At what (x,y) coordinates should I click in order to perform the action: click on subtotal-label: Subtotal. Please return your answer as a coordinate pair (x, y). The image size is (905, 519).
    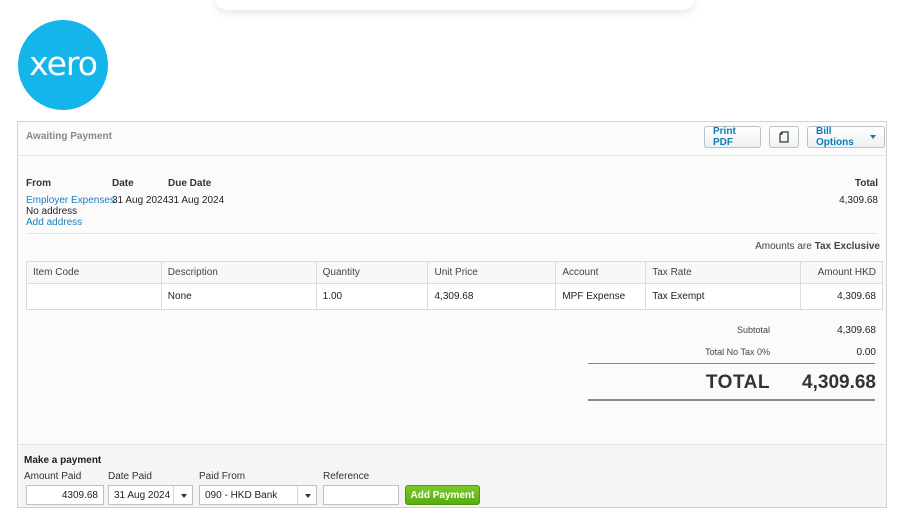
    Looking at the image, I should click on (753, 330).